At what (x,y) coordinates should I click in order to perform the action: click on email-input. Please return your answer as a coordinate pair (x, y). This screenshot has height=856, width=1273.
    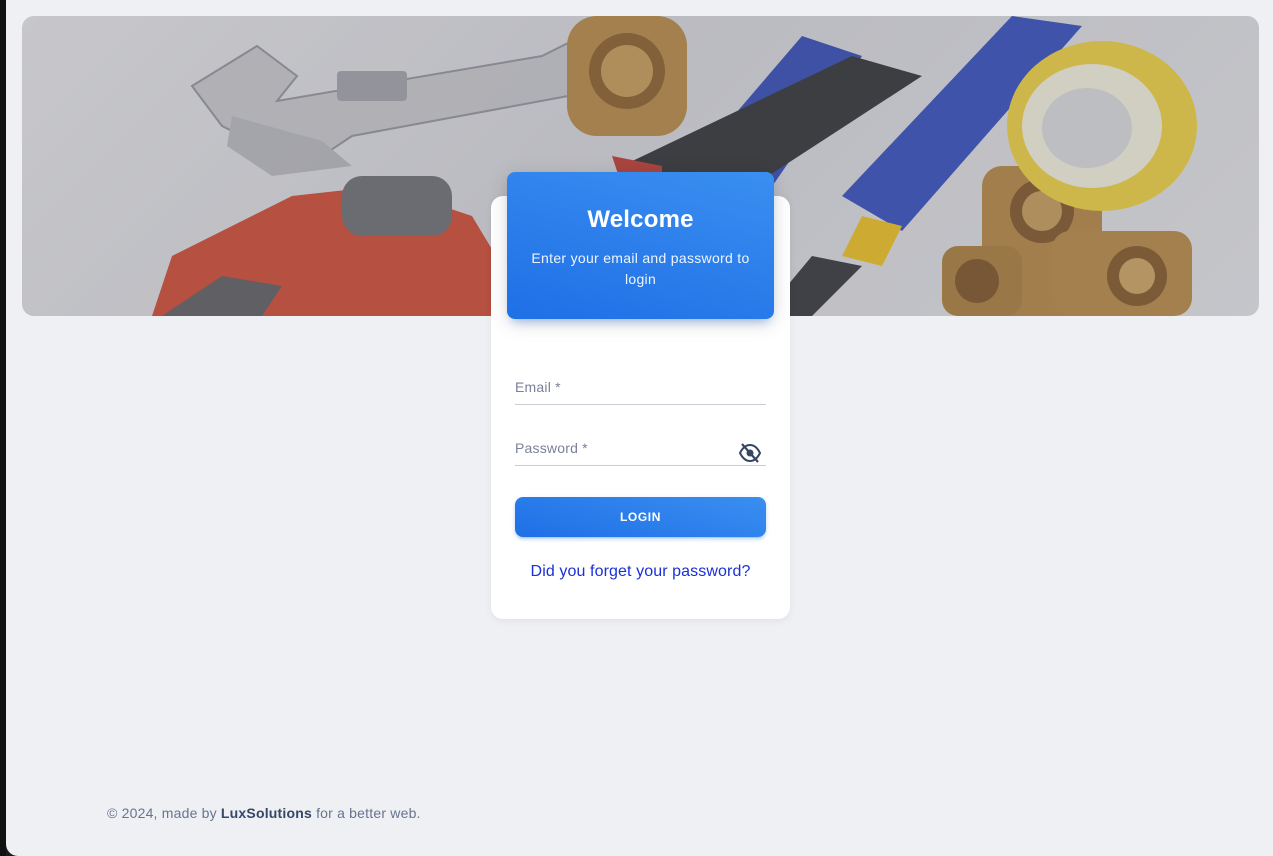
    Looking at the image, I should click on (642, 388).